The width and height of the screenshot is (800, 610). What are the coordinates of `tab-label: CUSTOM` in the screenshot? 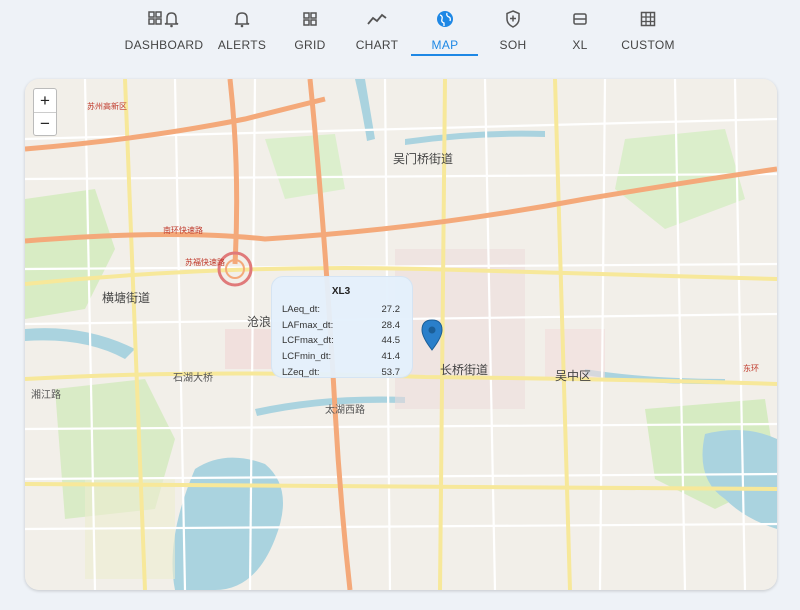 It's located at (648, 45).